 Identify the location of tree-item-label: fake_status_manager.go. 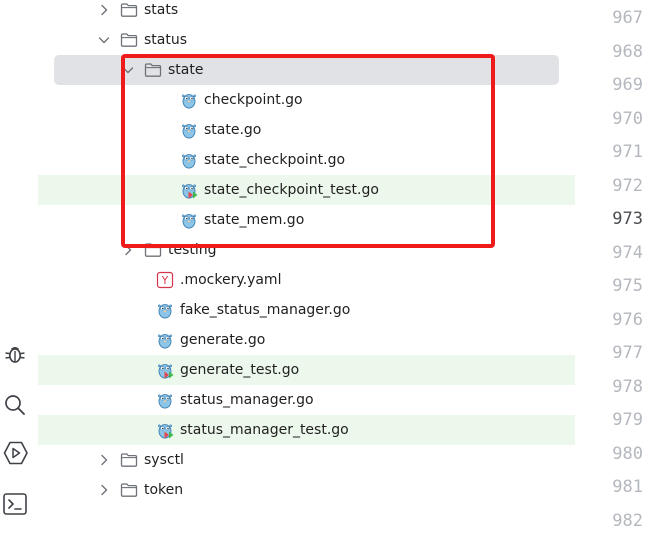
(265, 310).